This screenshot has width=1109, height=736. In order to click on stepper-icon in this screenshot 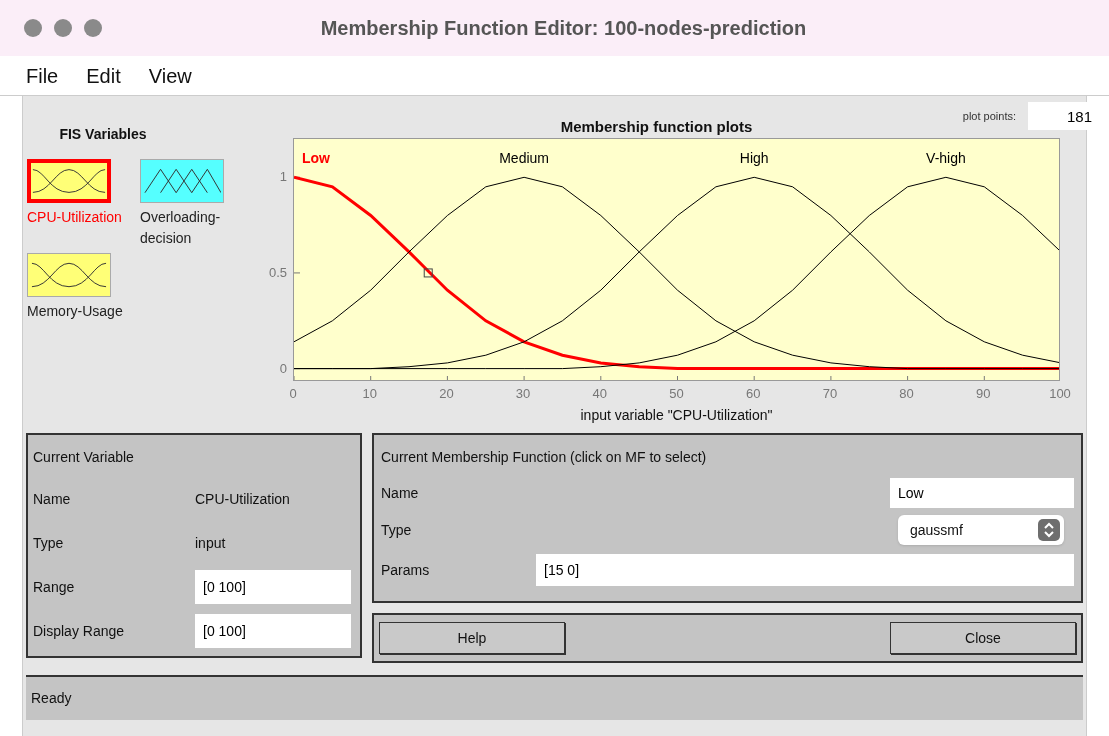, I will do `click(1049, 530)`.